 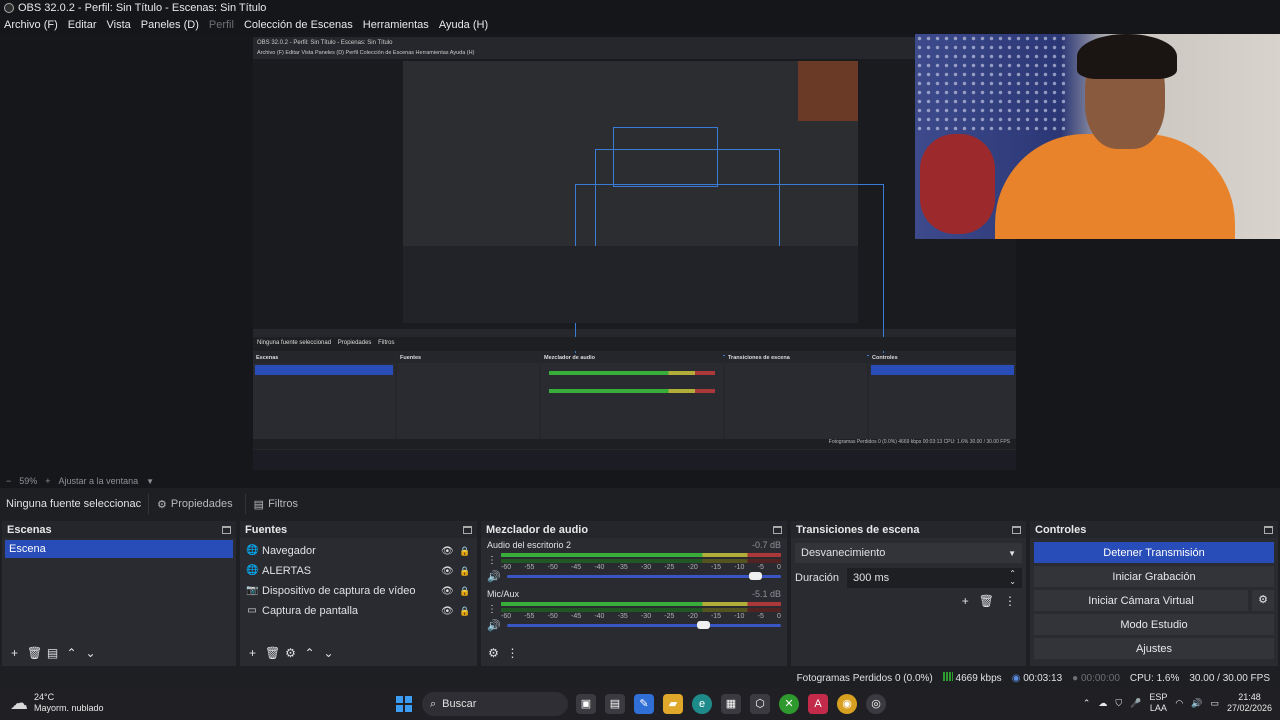 I want to click on properties-button: ⚙ Propiedades, so click(x=194, y=504).